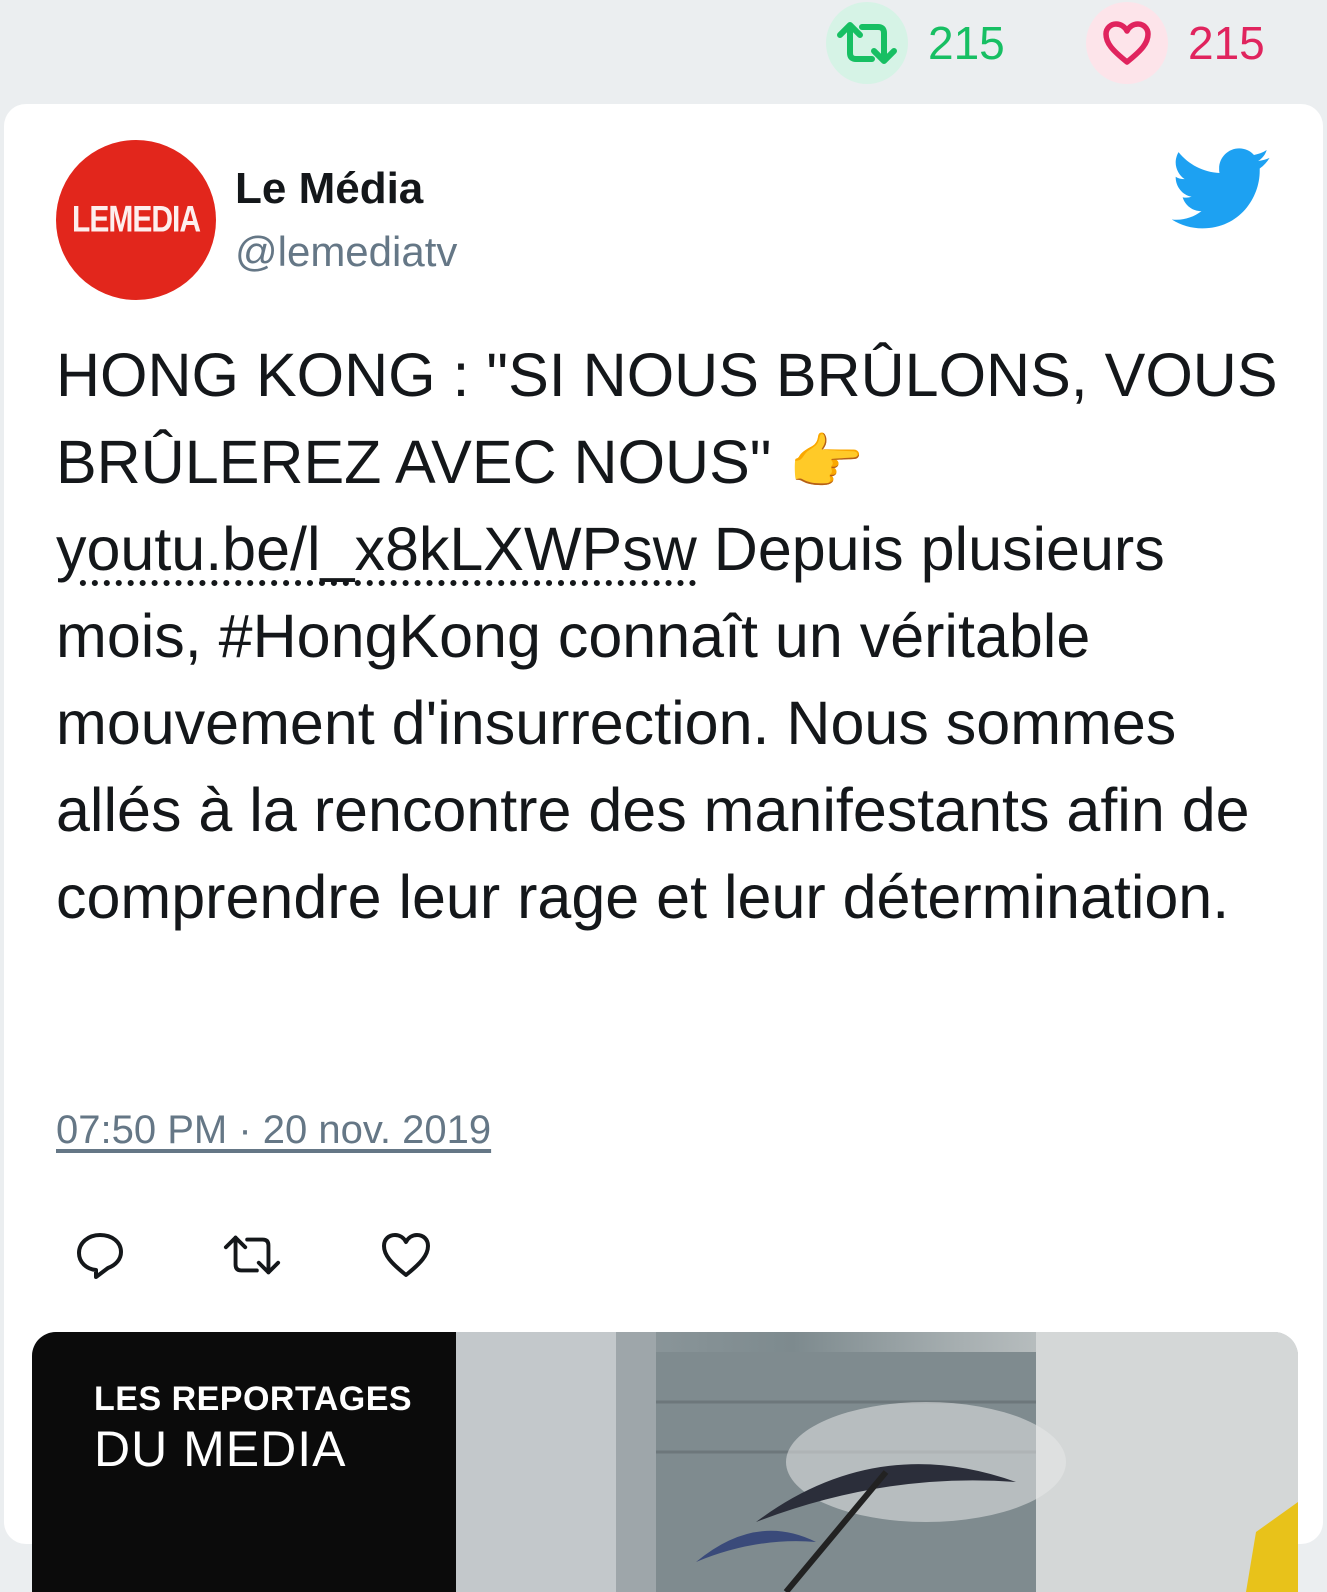  Describe the element at coordinates (376, 549) in the screenshot. I see `youtube-link: youtu.be/l_x8kLXWPsw` at that location.